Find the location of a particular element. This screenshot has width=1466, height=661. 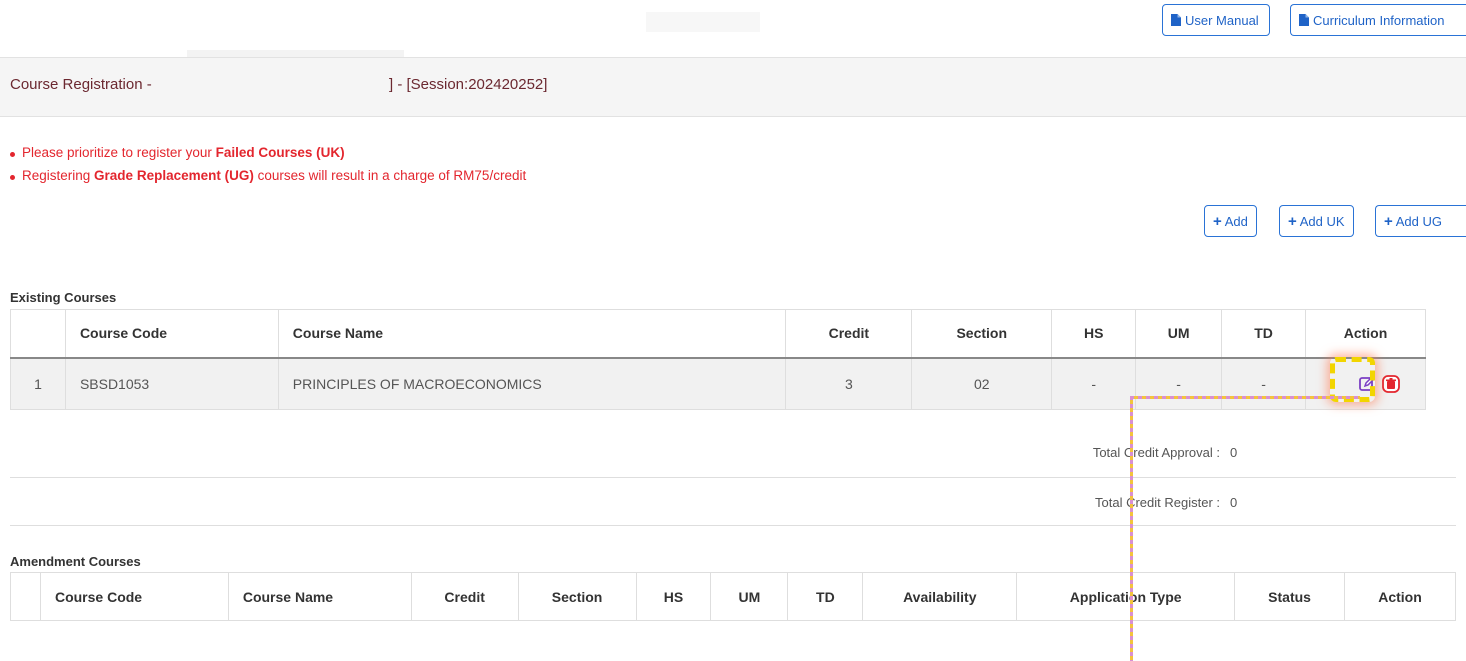

add-uk-button: + Add UK is located at coordinates (1316, 221).